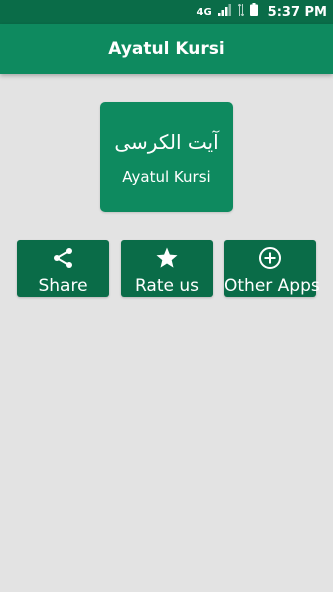 The height and width of the screenshot is (592, 333). I want to click on other-apps-button: Other Apps, so click(272, 268).